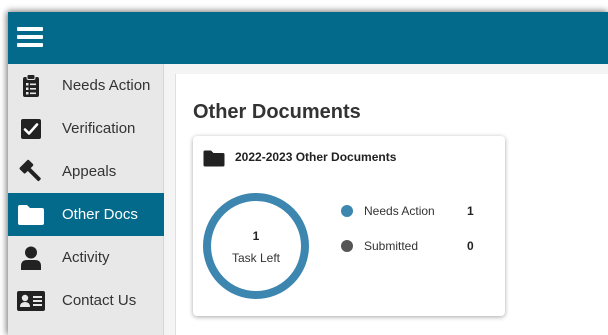 The image size is (608, 335). What do you see at coordinates (470, 246) in the screenshot?
I see `legend-value: 0` at bounding box center [470, 246].